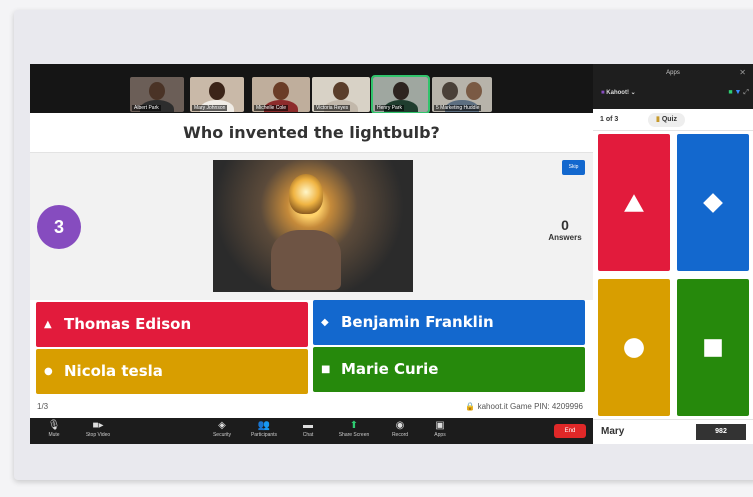  What do you see at coordinates (673, 73) in the screenshot?
I see `panel-title: Apps` at bounding box center [673, 73].